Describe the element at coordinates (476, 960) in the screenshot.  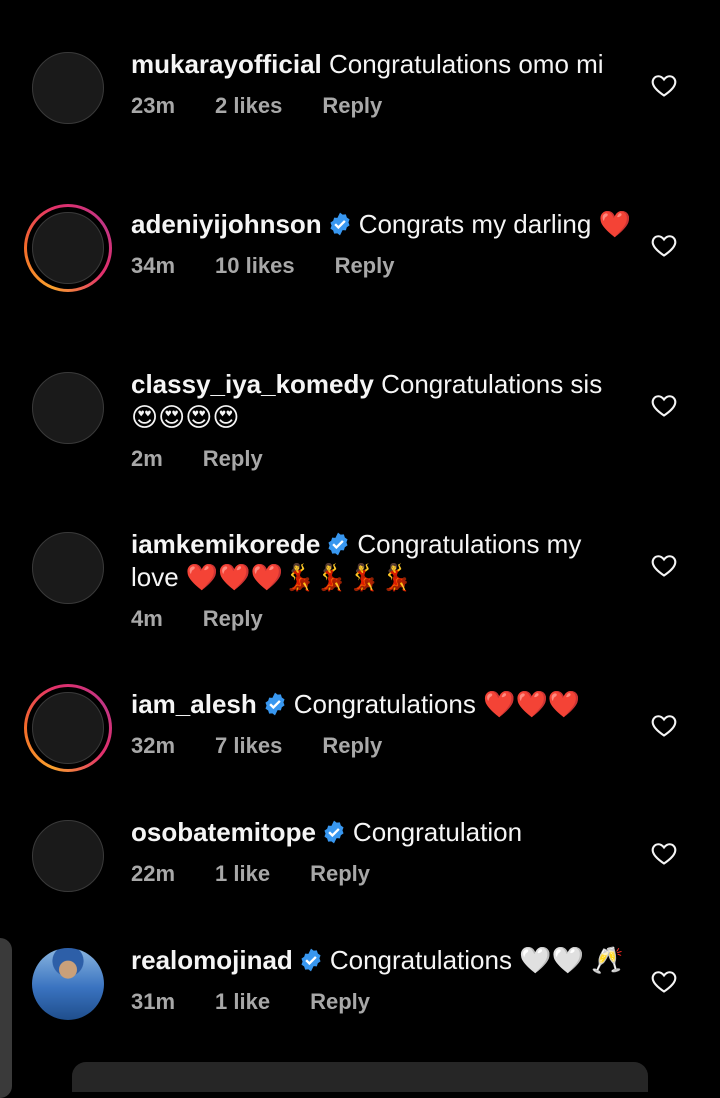
I see `comment-text: Congratulations 🤍🤍 🥂` at that location.